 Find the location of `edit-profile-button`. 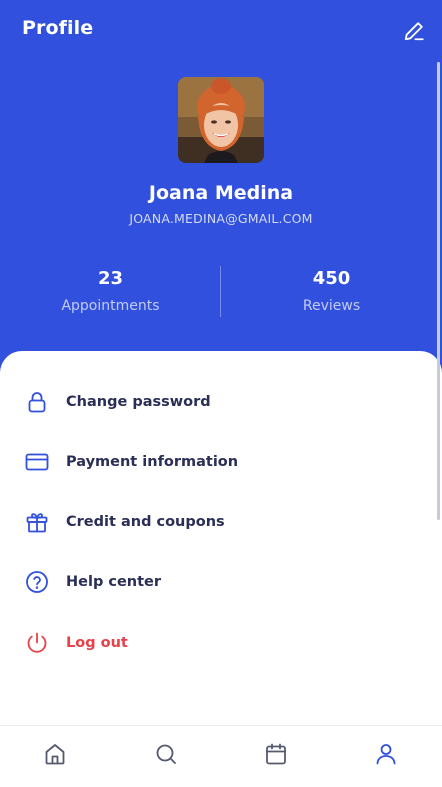

edit-profile-button is located at coordinates (414, 31).